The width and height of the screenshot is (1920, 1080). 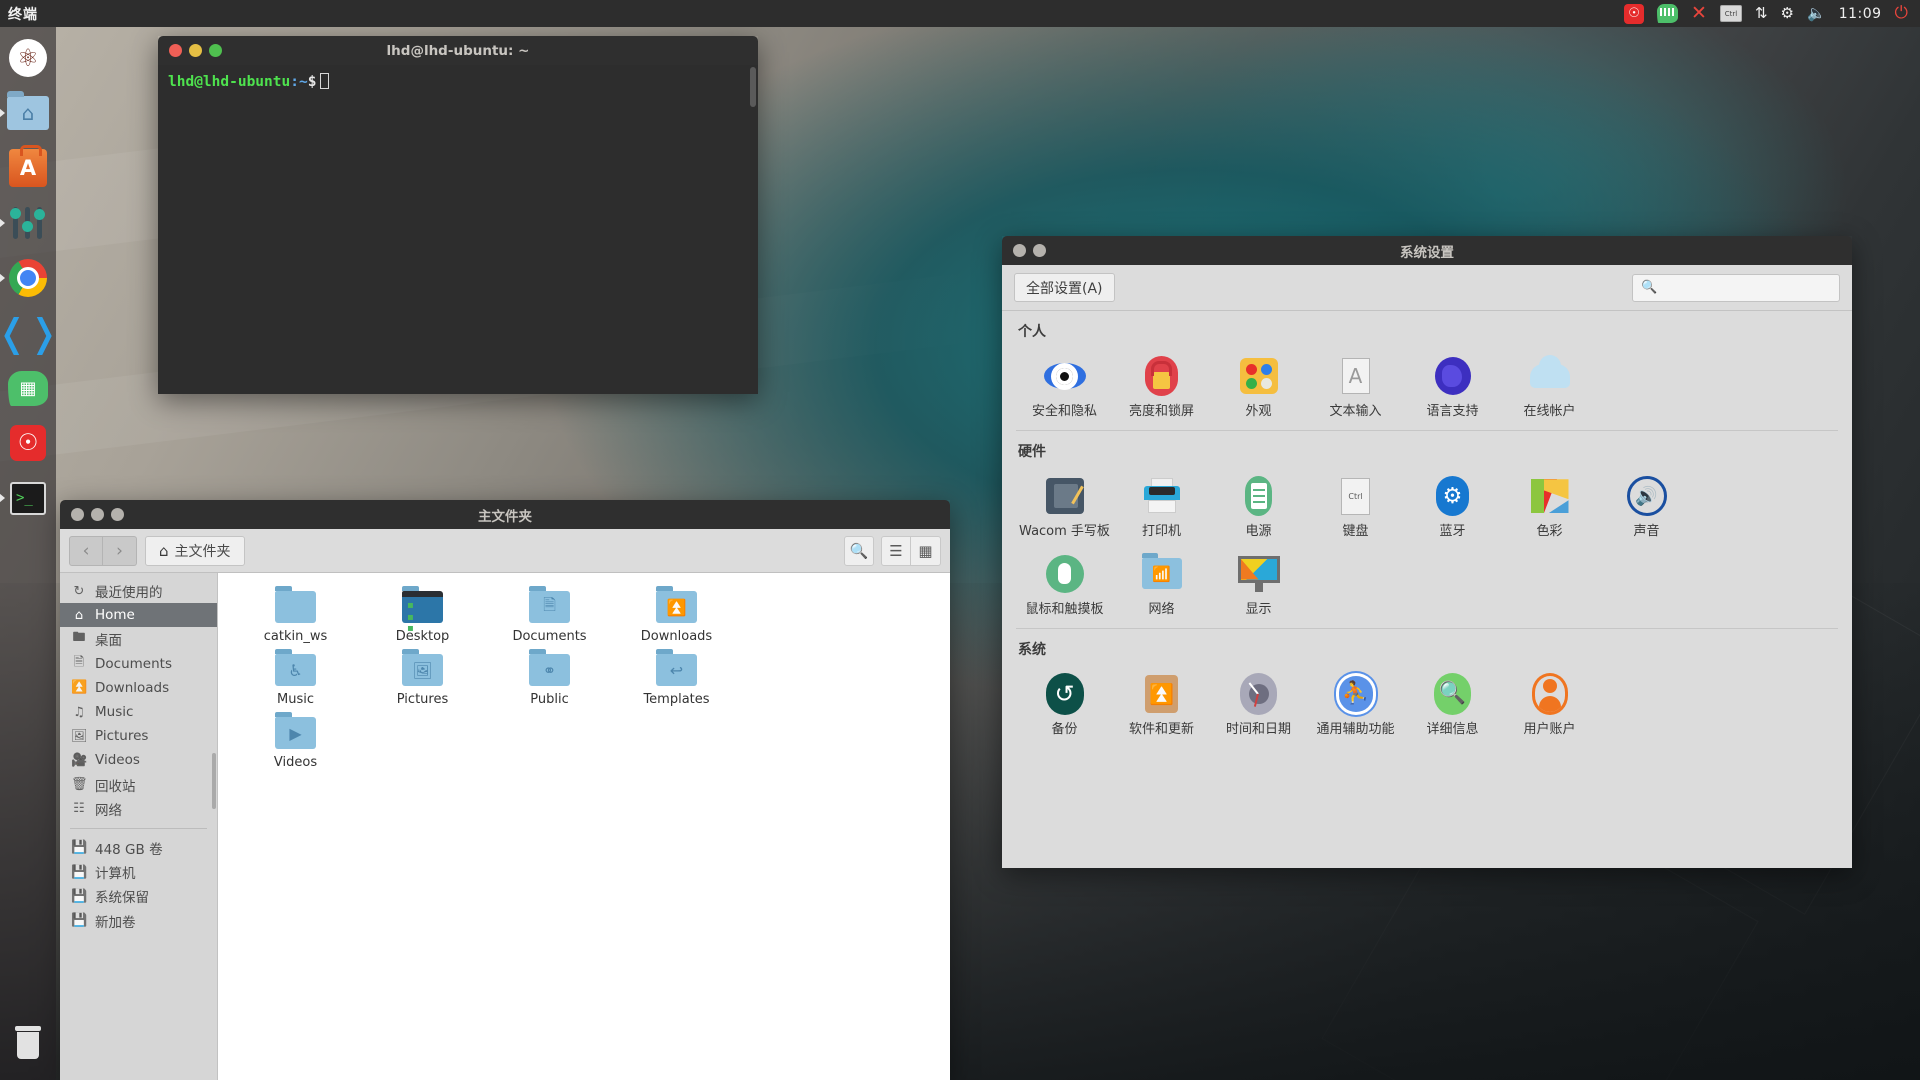 What do you see at coordinates (1161, 583) in the screenshot?
I see `settings-item-network: 网络` at bounding box center [1161, 583].